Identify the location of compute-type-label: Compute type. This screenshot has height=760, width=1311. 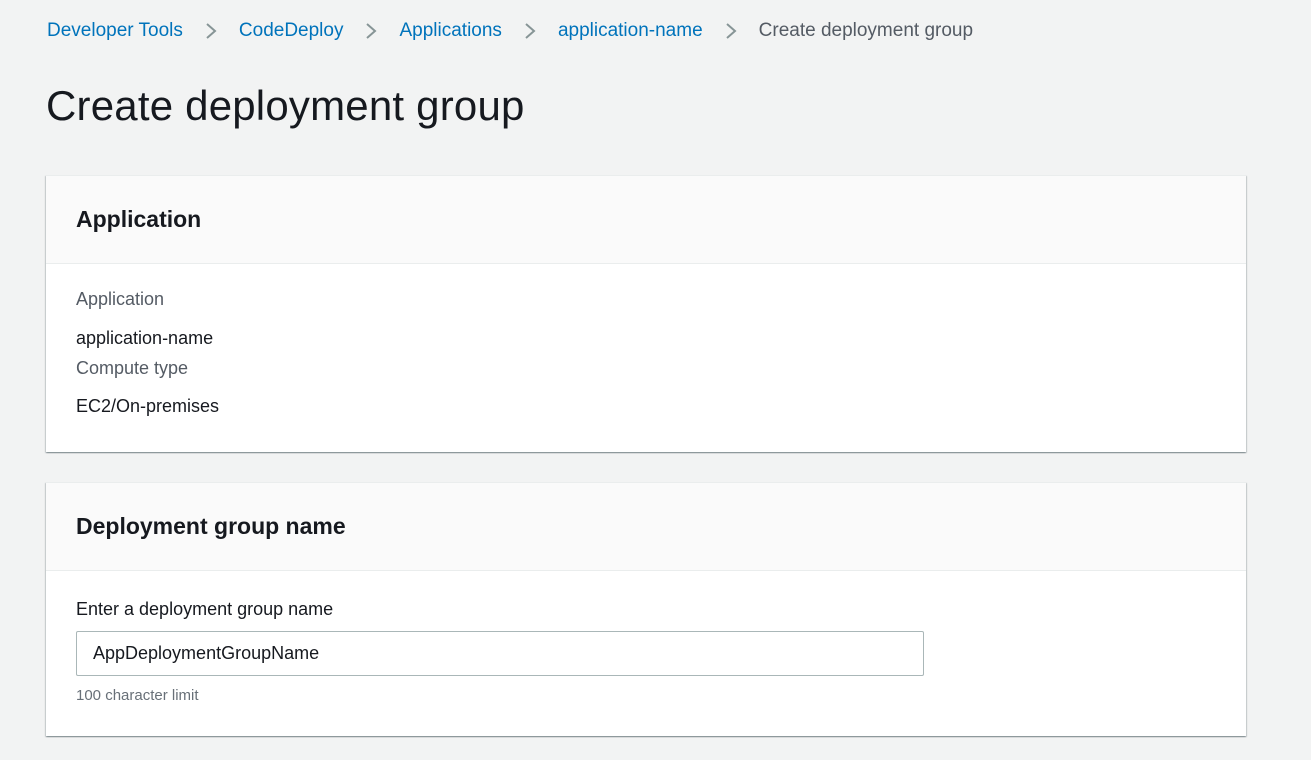
(132, 368).